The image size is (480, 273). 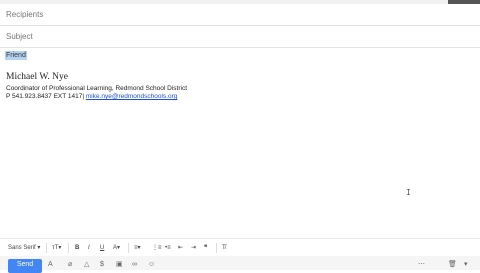 I want to click on italic-button: I, so click(x=89, y=248).